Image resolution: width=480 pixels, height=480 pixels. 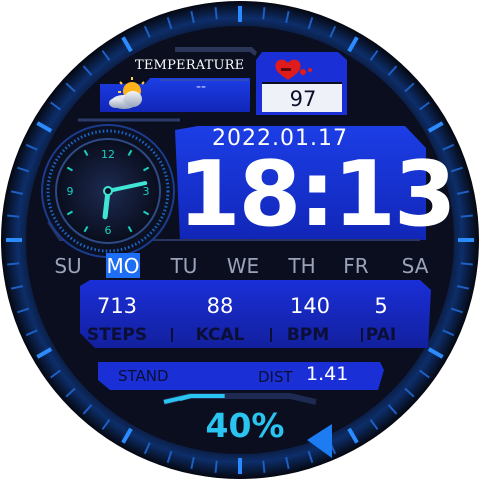 What do you see at coordinates (308, 335) in the screenshot?
I see `bpm-label: BPM` at bounding box center [308, 335].